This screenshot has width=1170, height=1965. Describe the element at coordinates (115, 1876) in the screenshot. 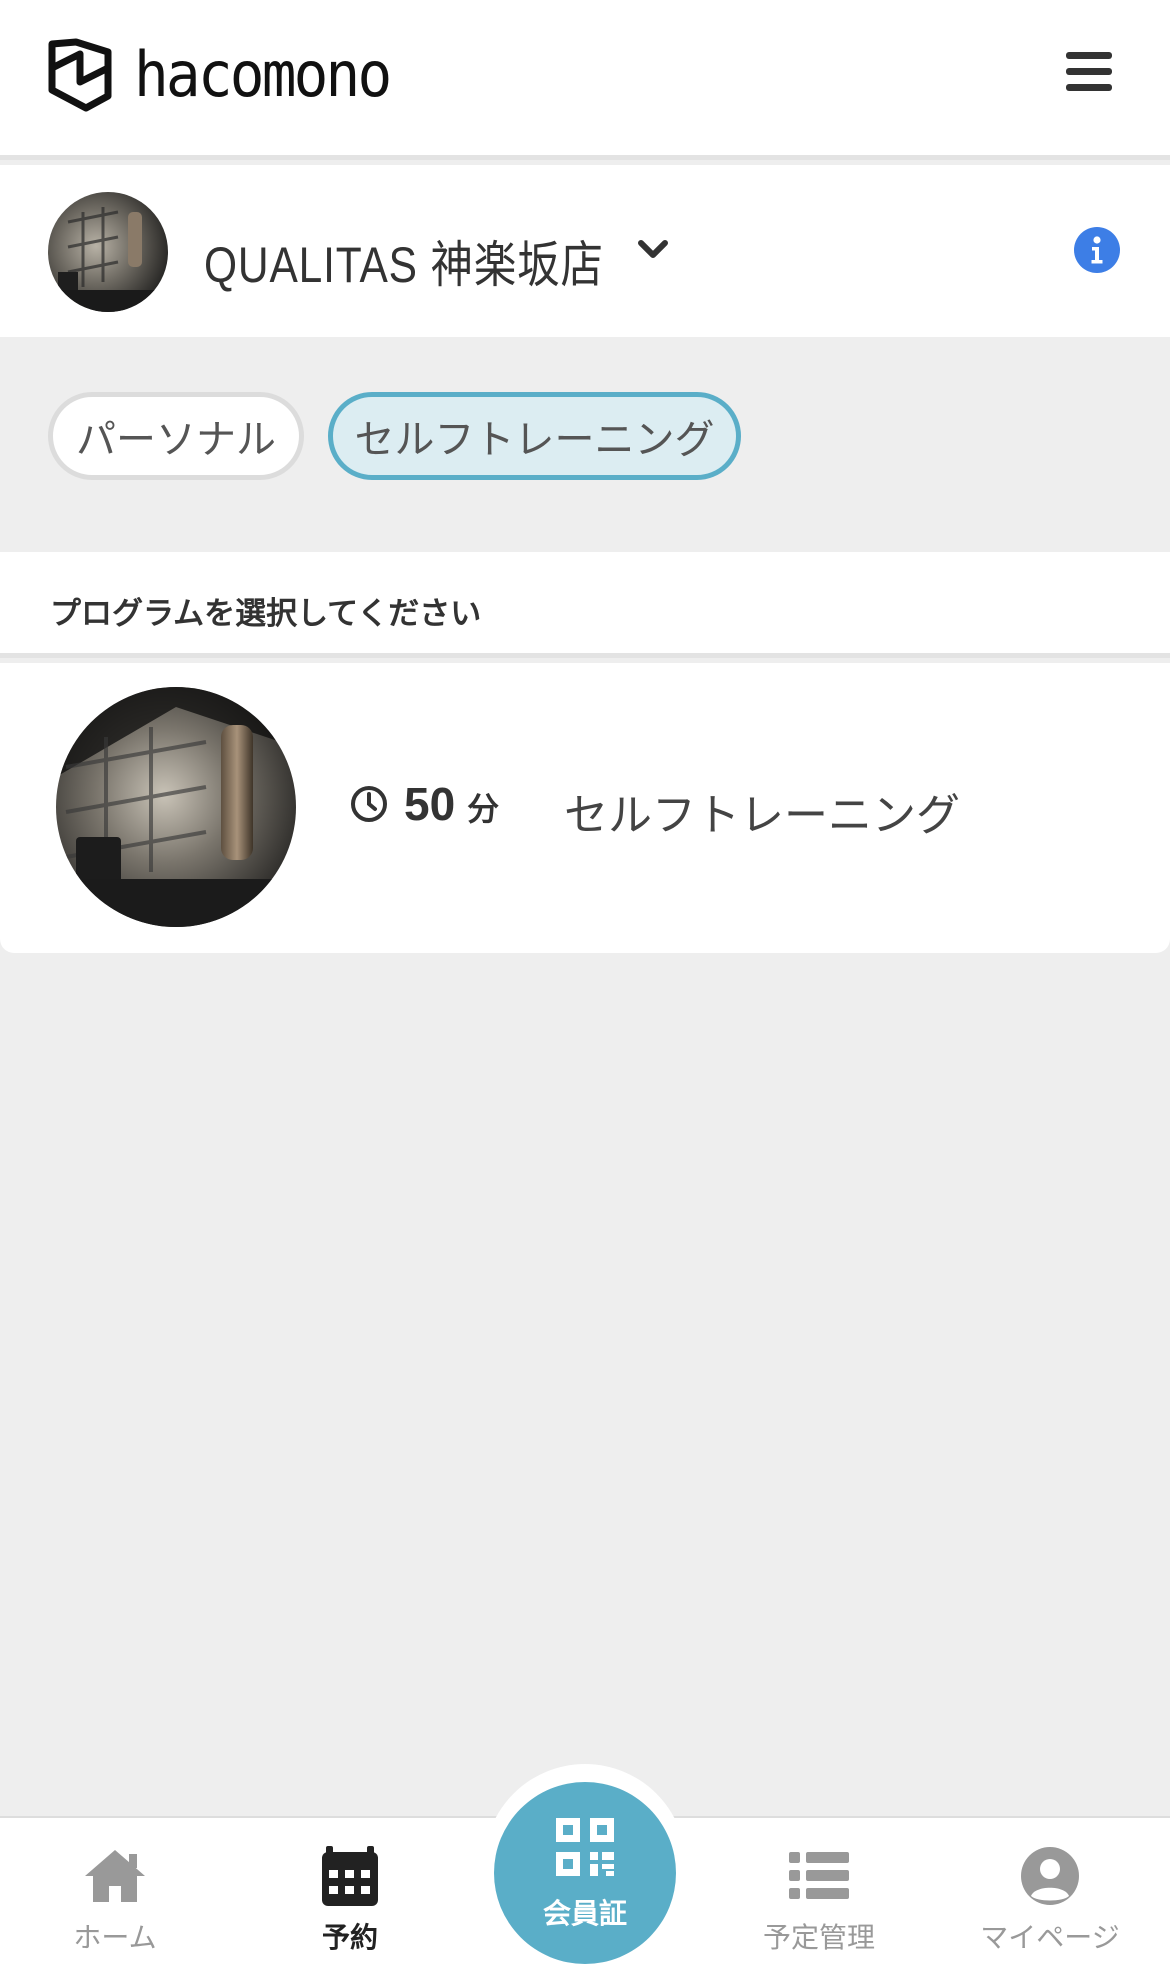

I see `home-icon` at that location.